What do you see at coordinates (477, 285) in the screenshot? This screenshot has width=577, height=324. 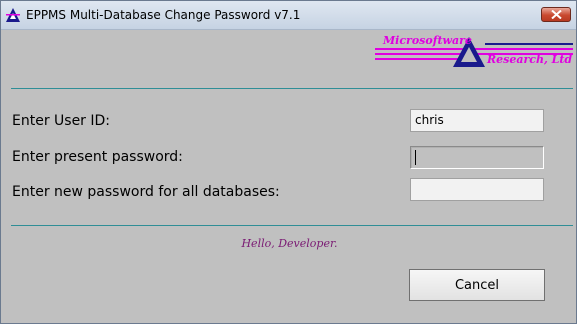 I see `cancel-button: Cancel` at bounding box center [477, 285].